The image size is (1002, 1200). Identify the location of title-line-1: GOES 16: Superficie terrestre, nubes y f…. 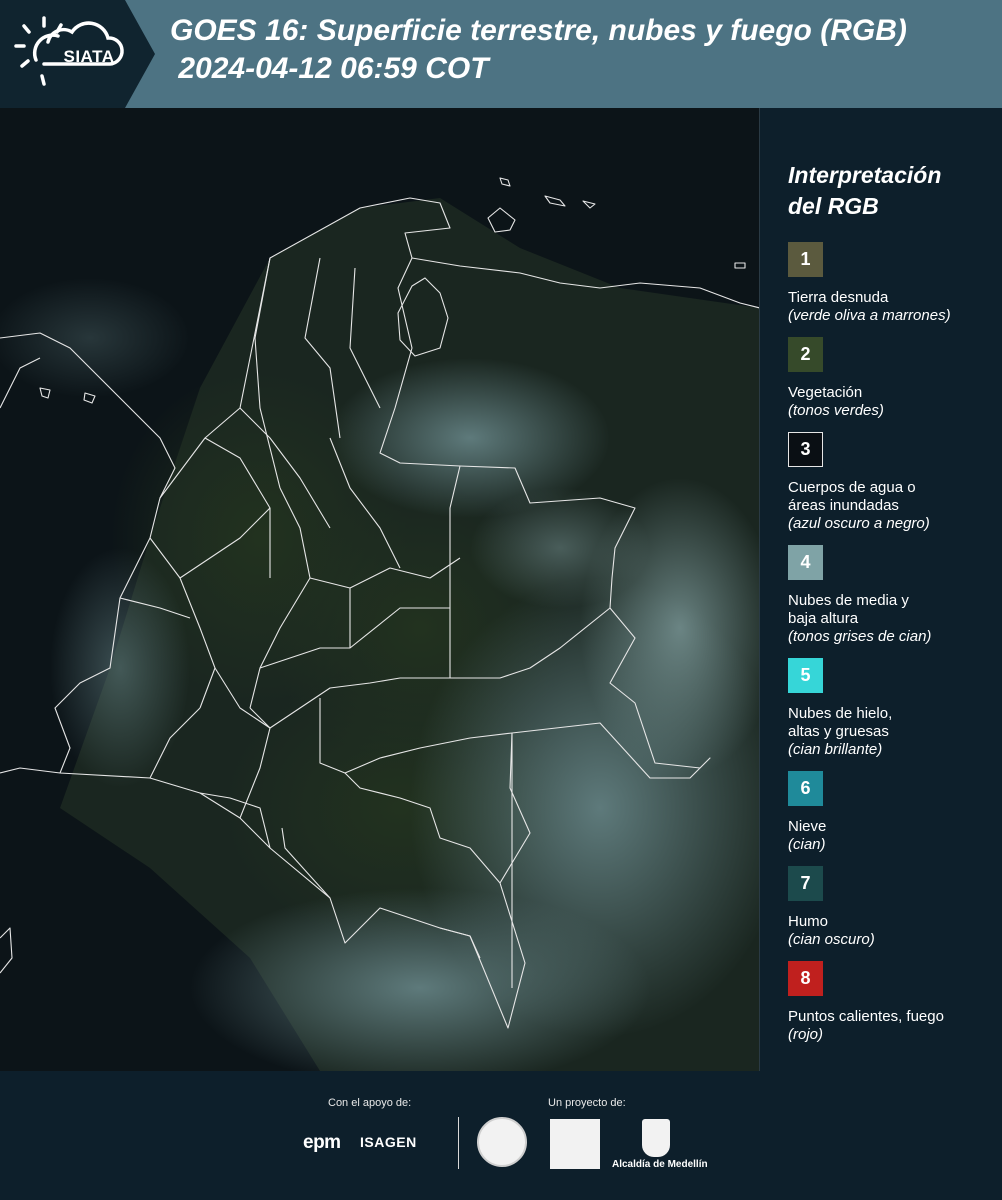
(538, 30).